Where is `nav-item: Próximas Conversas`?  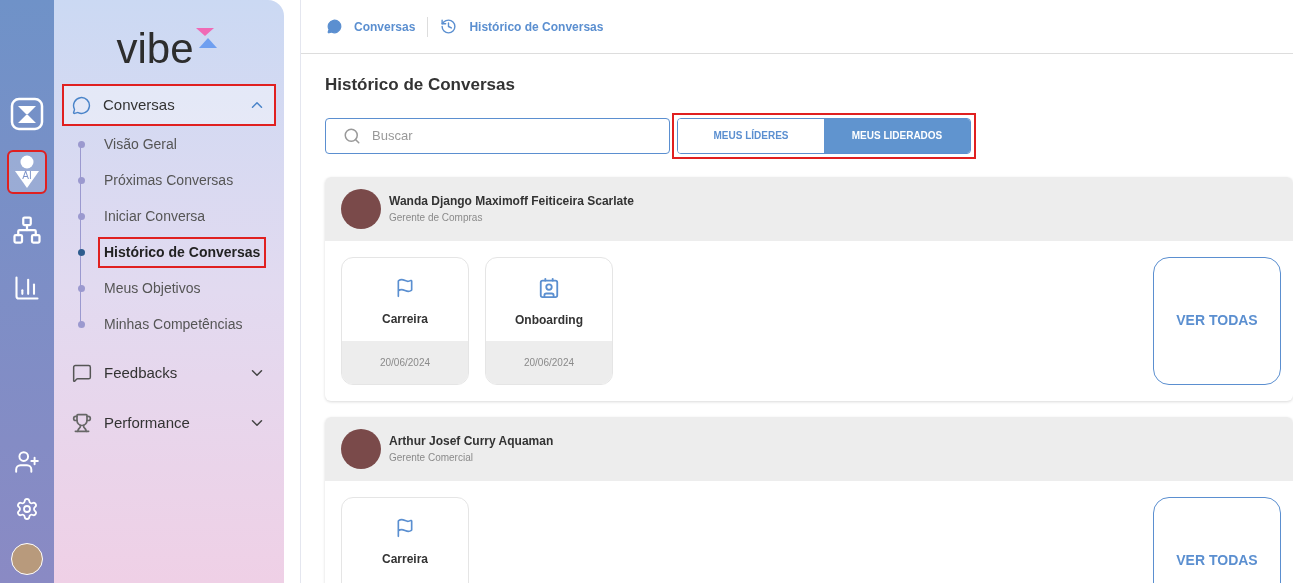 nav-item: Próximas Conversas is located at coordinates (169, 180).